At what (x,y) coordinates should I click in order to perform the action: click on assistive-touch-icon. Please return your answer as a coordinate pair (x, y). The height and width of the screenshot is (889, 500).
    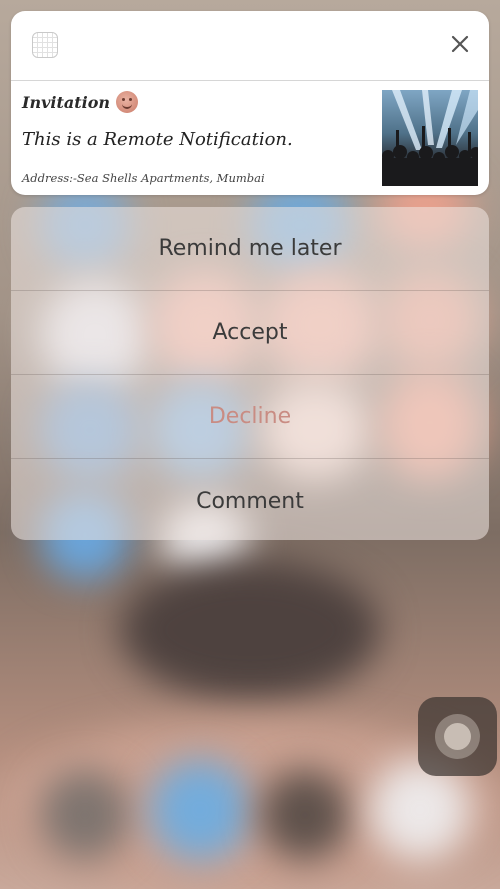
    Looking at the image, I should click on (457, 736).